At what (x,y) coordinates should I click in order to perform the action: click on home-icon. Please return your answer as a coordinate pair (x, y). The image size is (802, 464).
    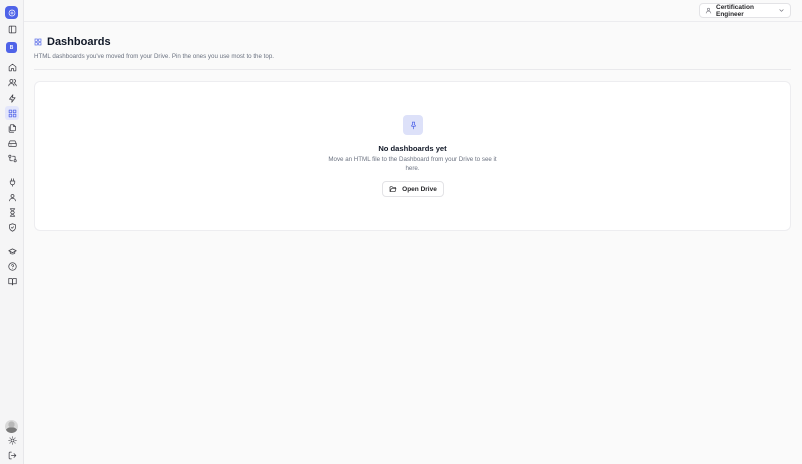
    Looking at the image, I should click on (12, 67).